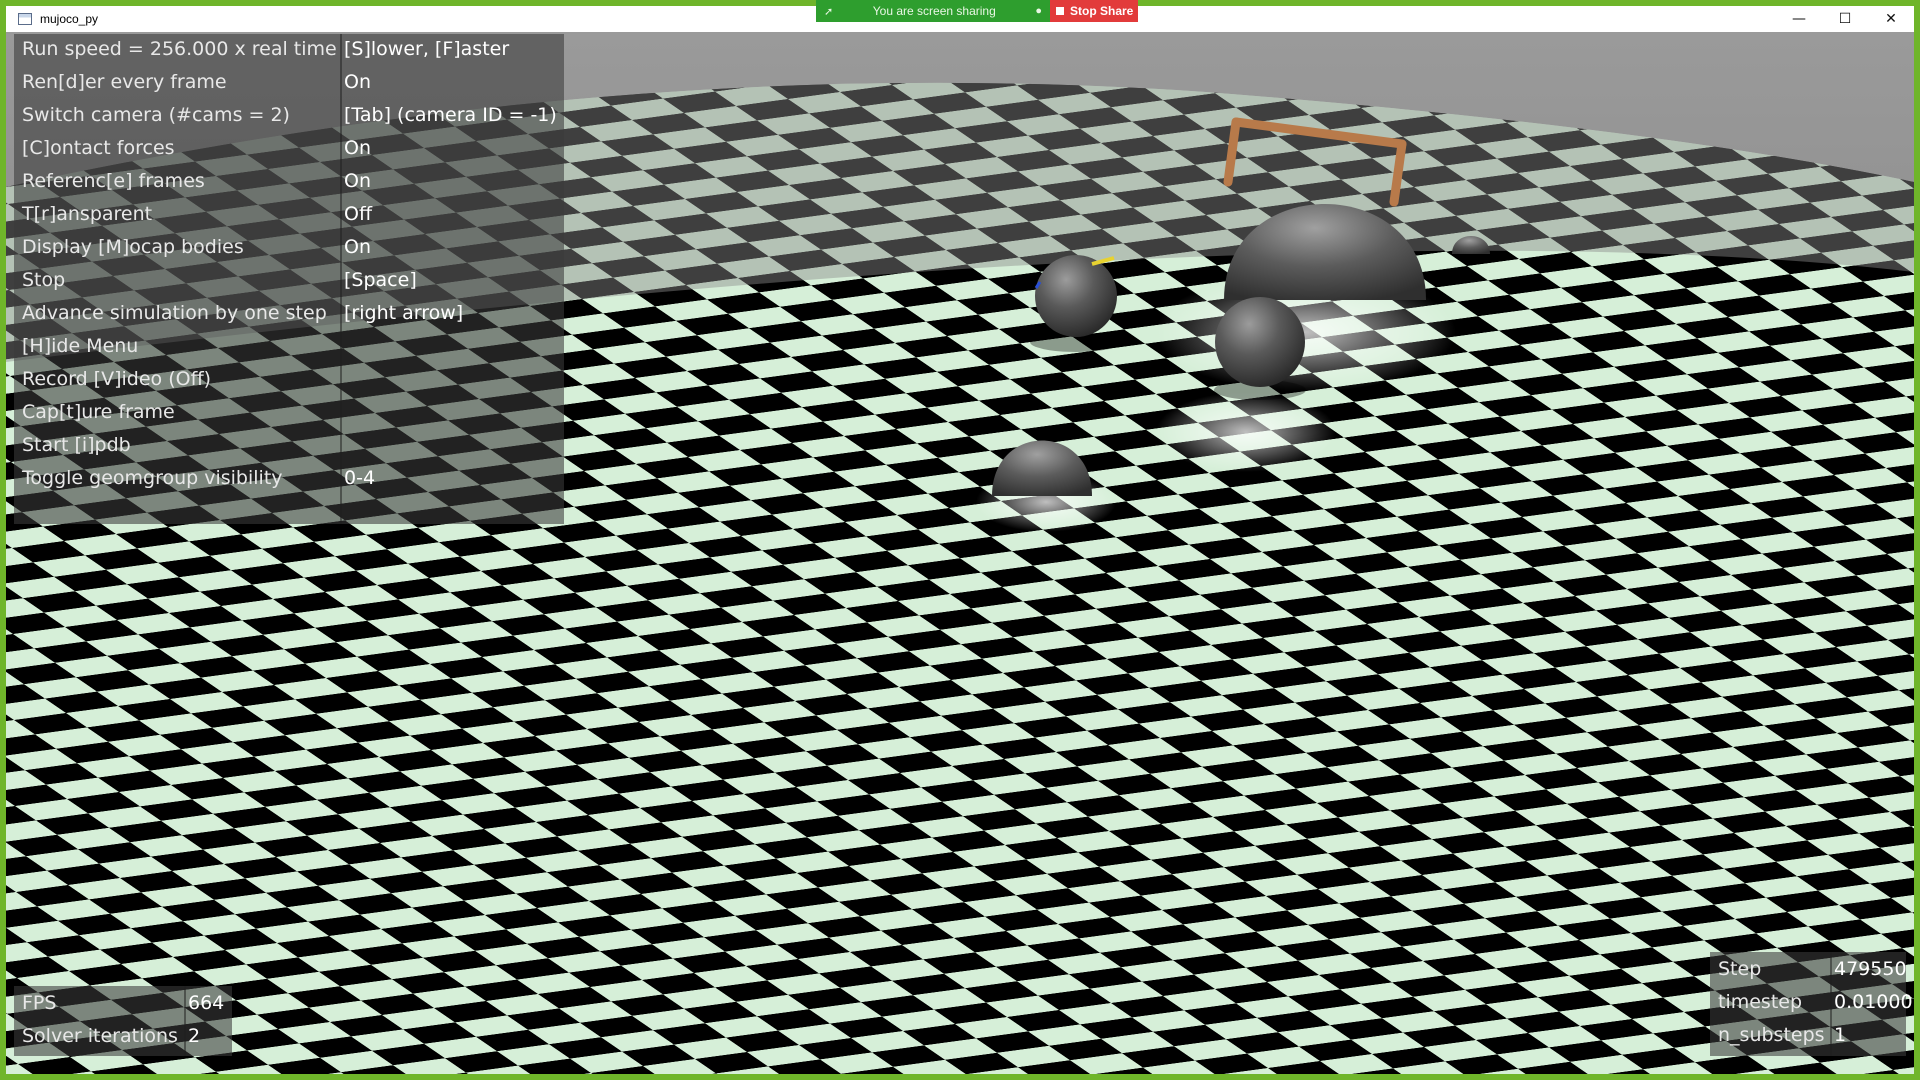 The image size is (1920, 1080). Describe the element at coordinates (98, 148) in the screenshot. I see `menu-item-label: [C]ontact forces` at that location.